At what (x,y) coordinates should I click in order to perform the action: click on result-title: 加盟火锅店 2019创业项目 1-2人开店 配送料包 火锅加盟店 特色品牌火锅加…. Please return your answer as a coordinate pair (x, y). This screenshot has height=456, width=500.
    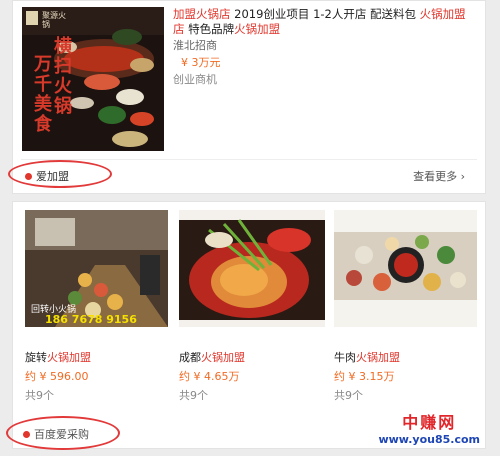
    Looking at the image, I should click on (323, 22).